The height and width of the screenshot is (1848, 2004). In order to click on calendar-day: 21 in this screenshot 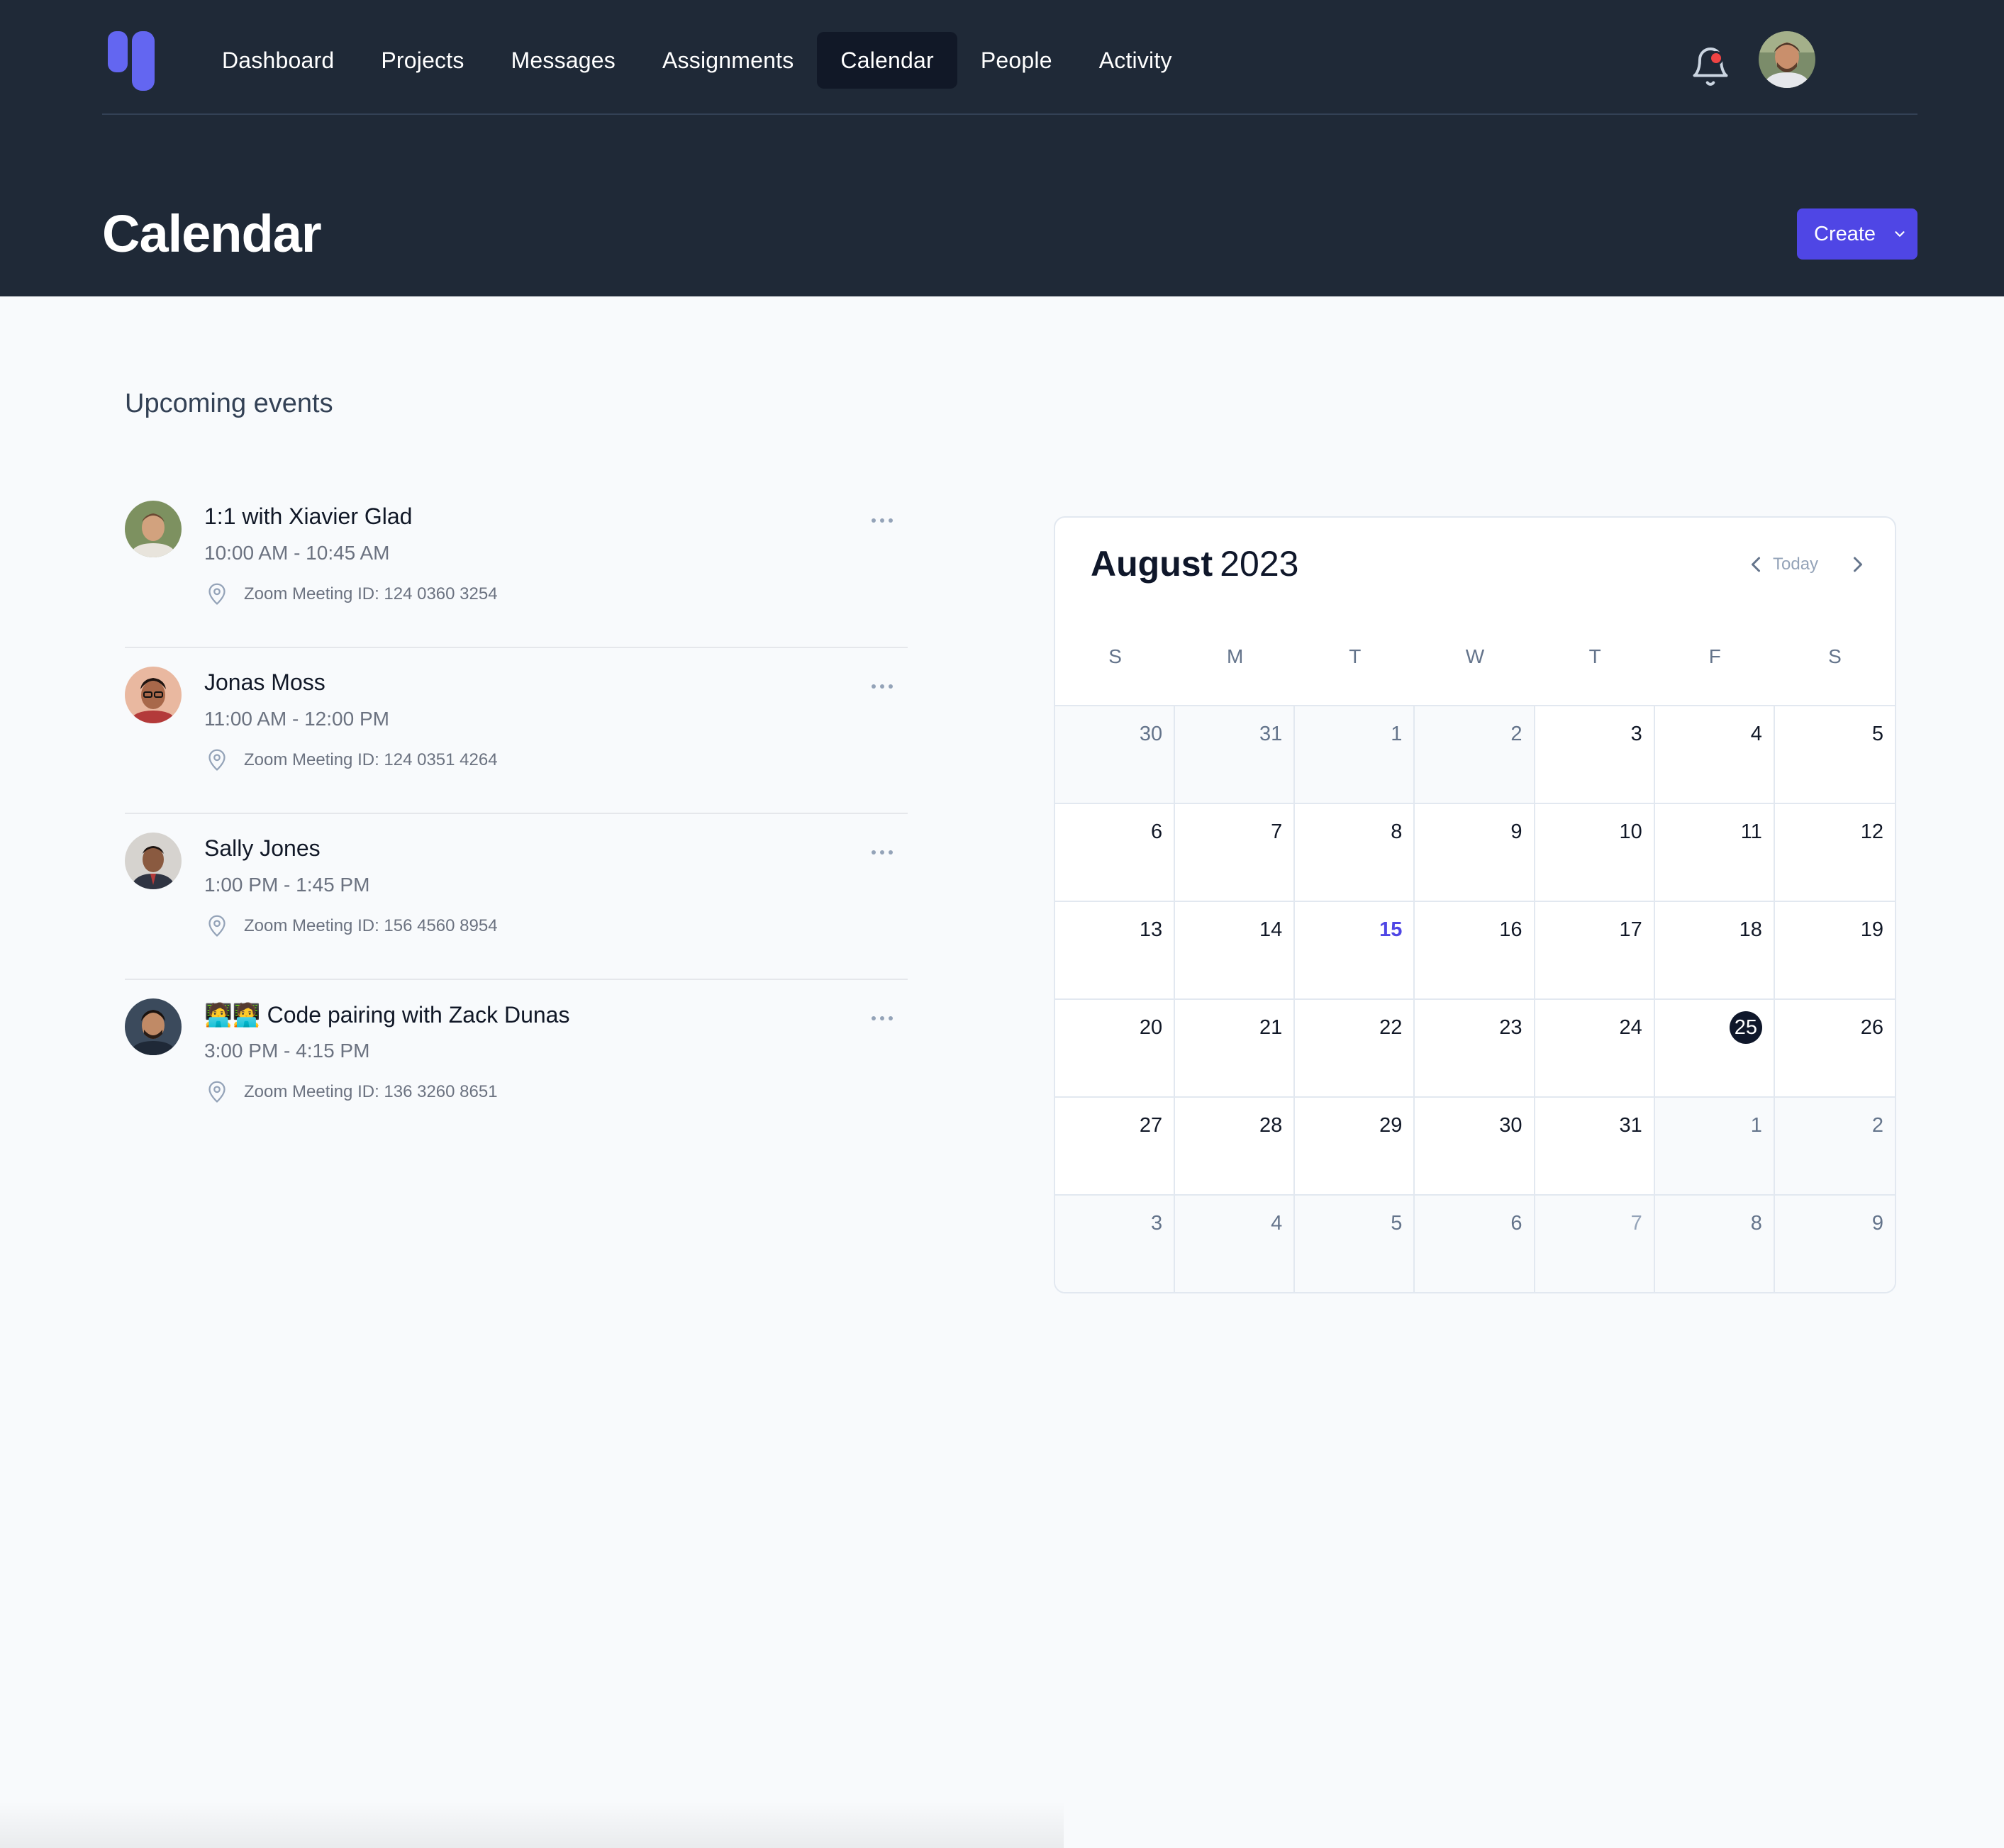, I will do `click(1235, 1049)`.